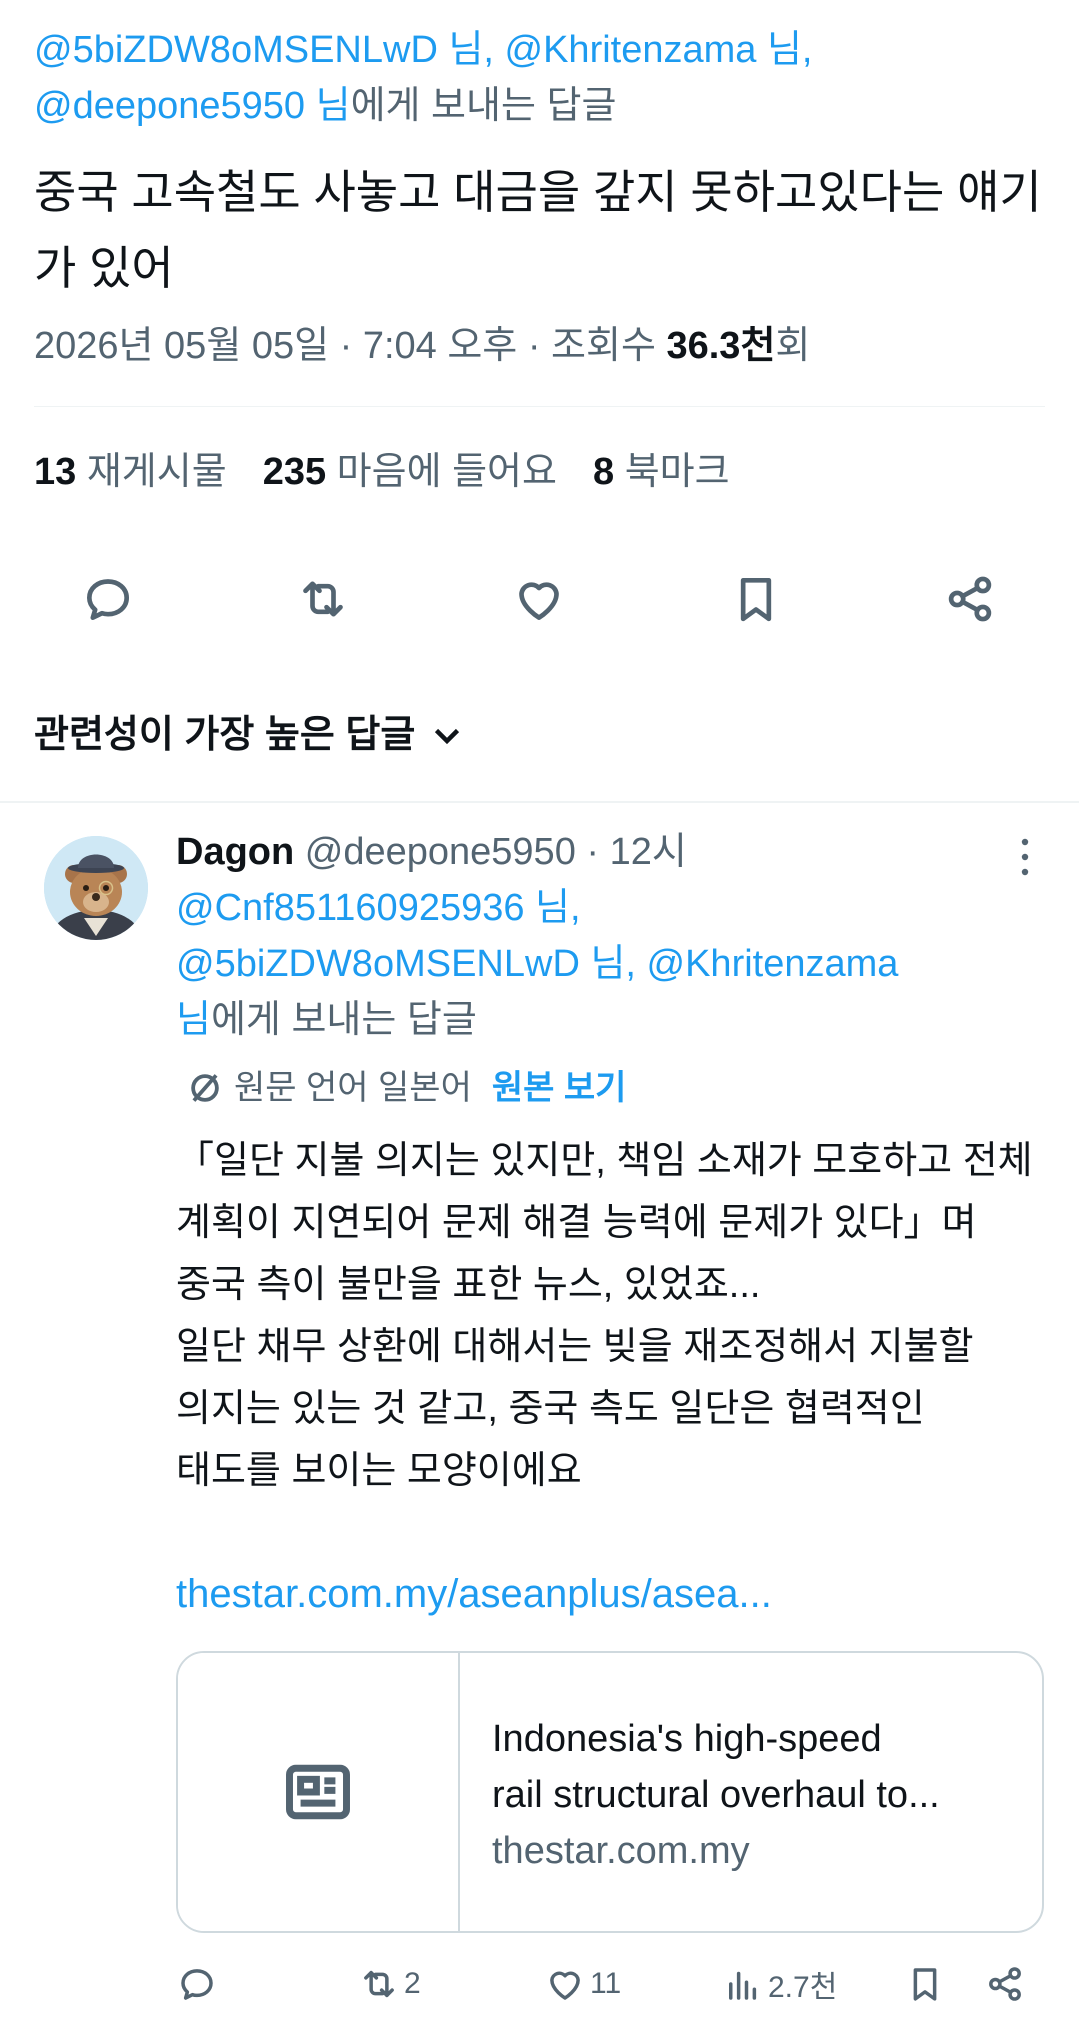 This screenshot has width=1079, height=2033. I want to click on mention-link: @5biZDW8oMSENLwD 님, @Khritenzama 님,, so click(423, 50).